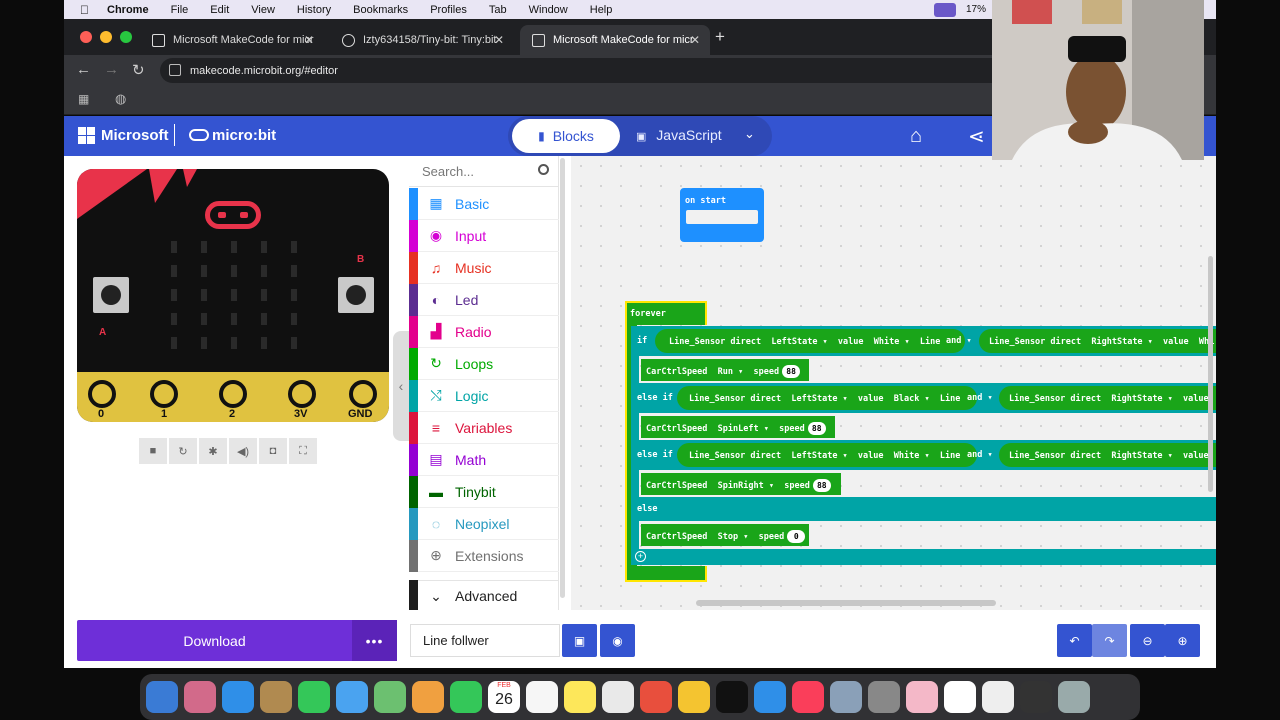  What do you see at coordinates (725, 535) in the screenshot?
I see `carctrlspeed-stop-block: CarCtrlSpeed Stop ▾ speed 0` at bounding box center [725, 535].